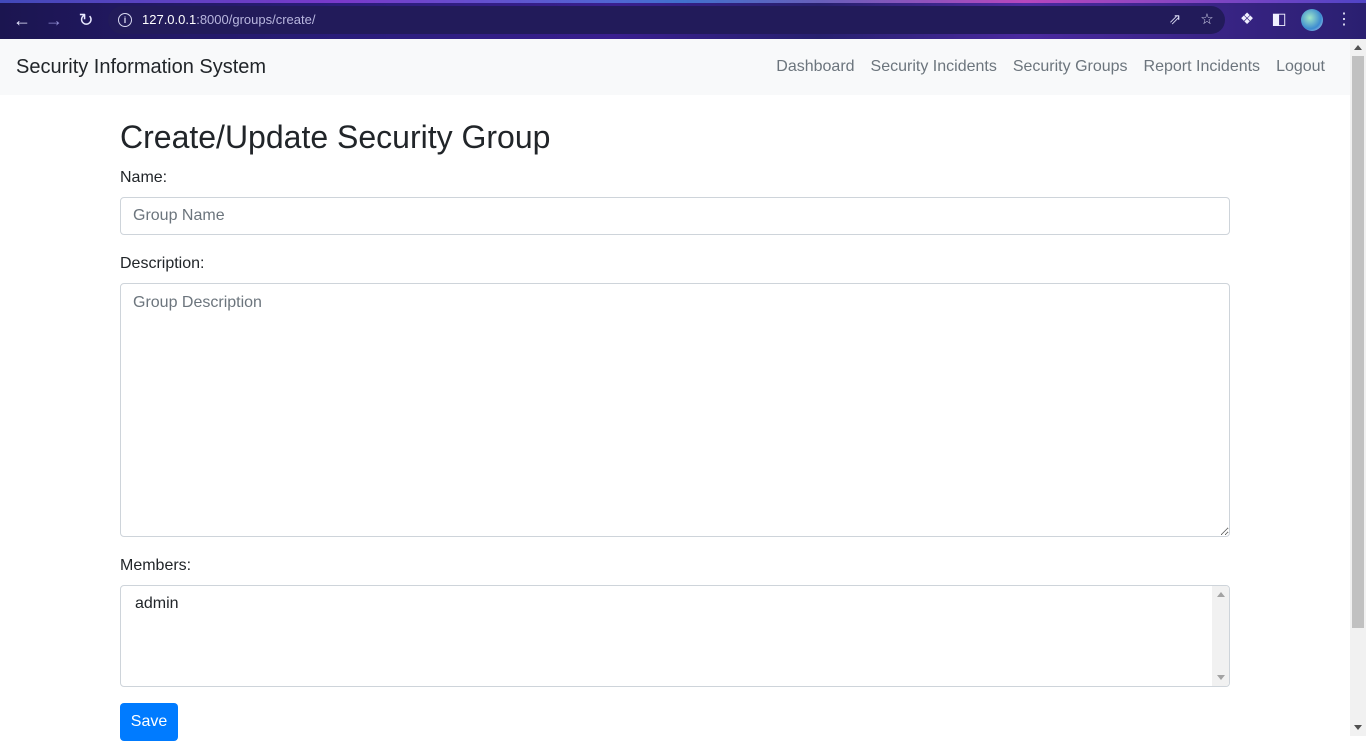  Describe the element at coordinates (1220, 636) in the screenshot. I see `members-scrollbar` at that location.